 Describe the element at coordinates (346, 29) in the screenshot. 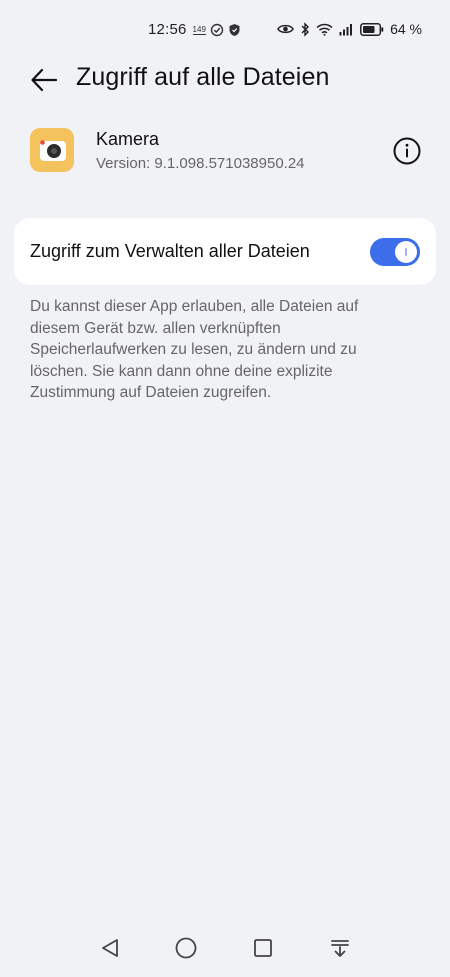

I see `signal-icon` at that location.